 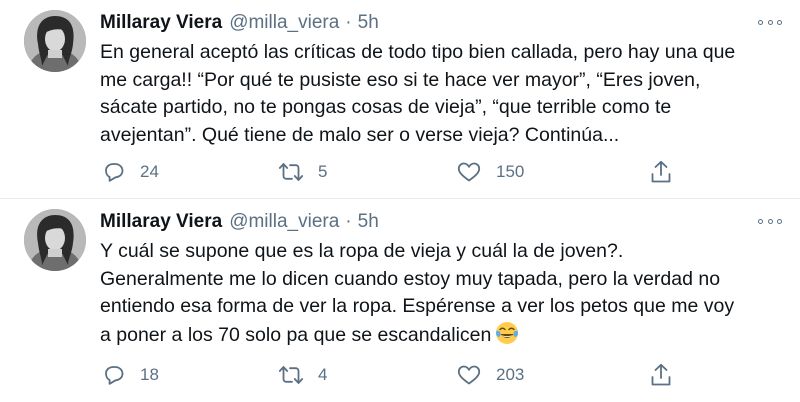 What do you see at coordinates (130, 375) in the screenshot?
I see `reply-button: 18` at bounding box center [130, 375].